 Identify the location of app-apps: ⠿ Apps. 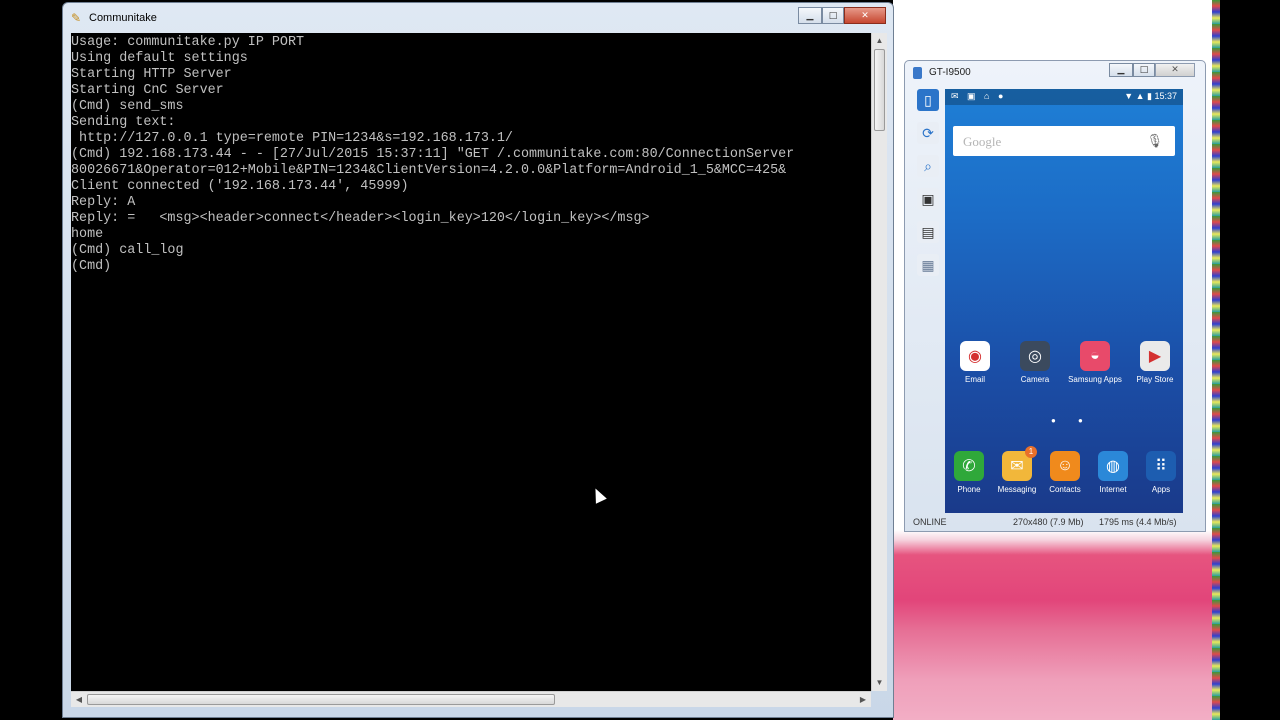
(1158, 472).